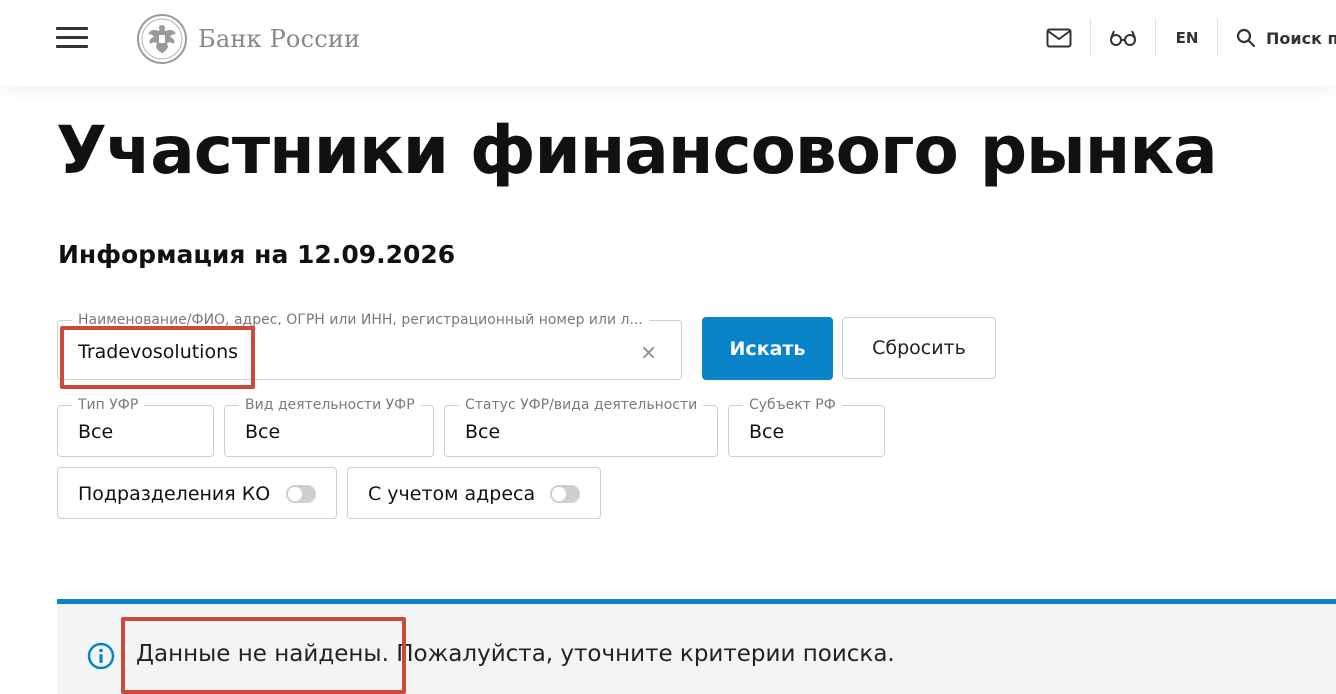  I want to click on filter-label: Вид деятельности УФР, so click(330, 405).